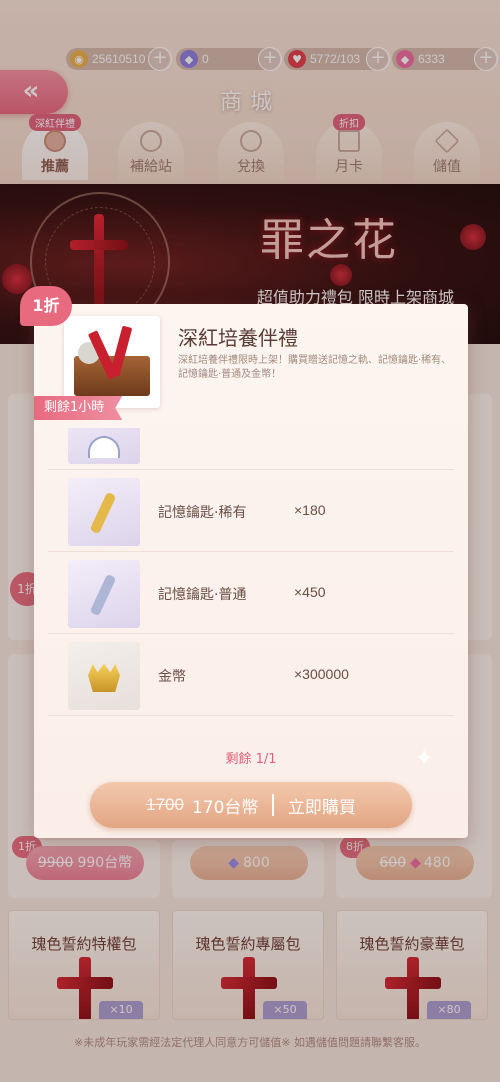 The height and width of the screenshot is (1082, 500). I want to click on buy-label: 立即購買, so click(321, 807).